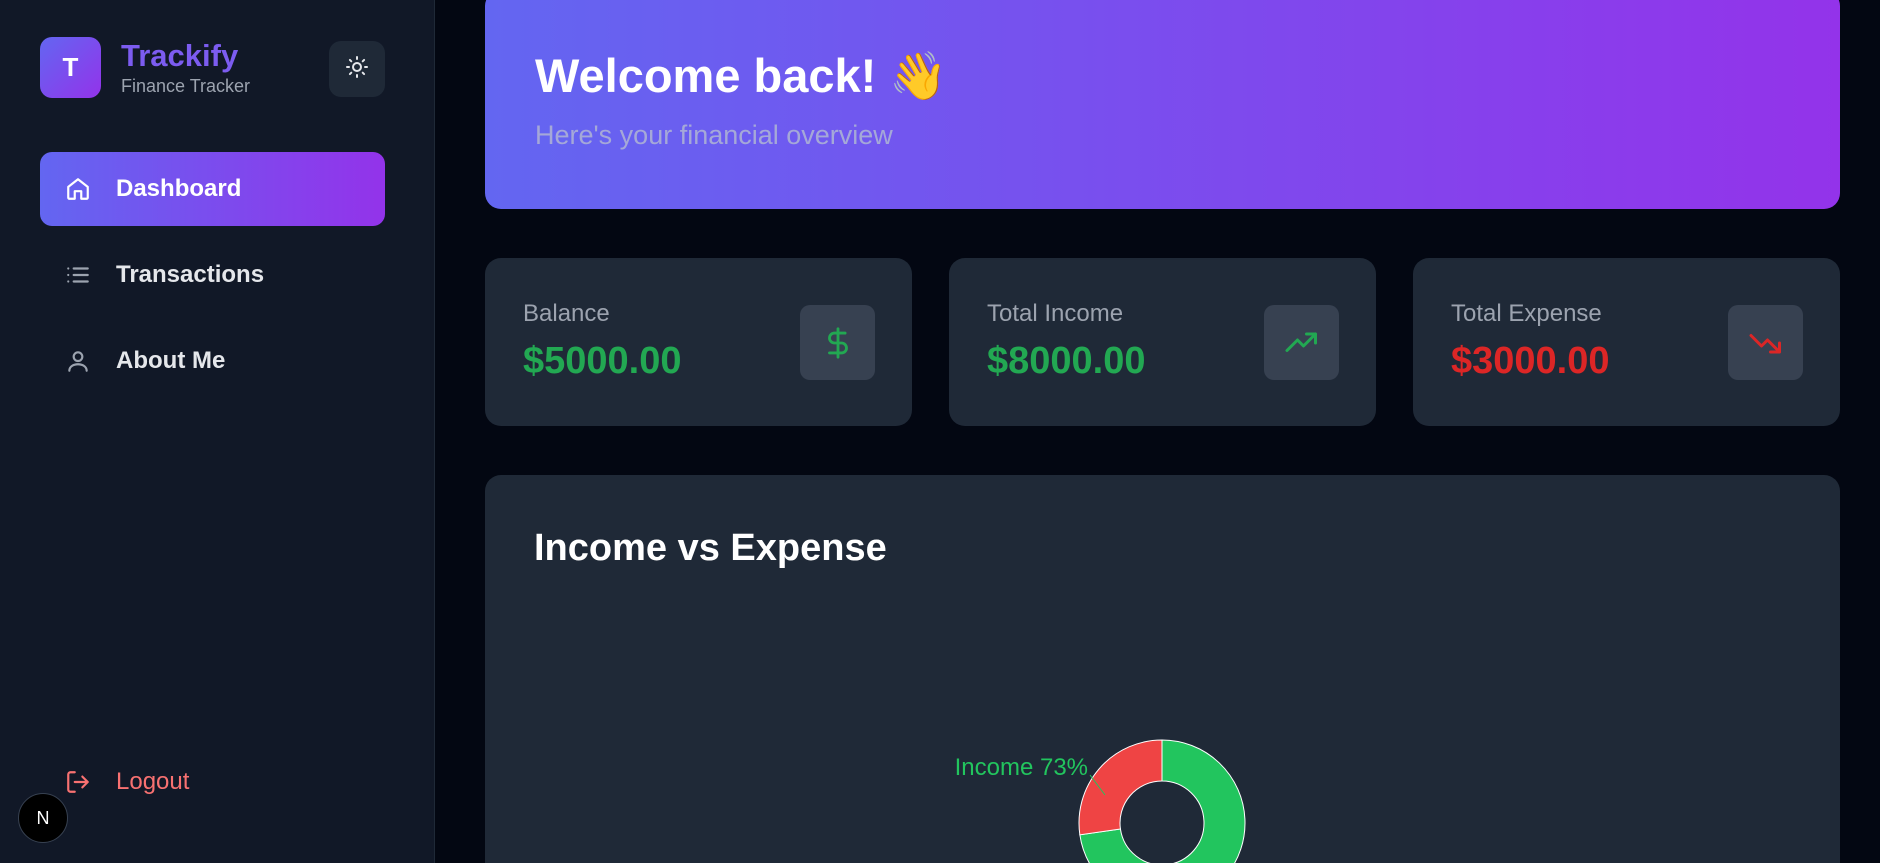  I want to click on slice-label-income: Income 73%, so click(1021, 767).